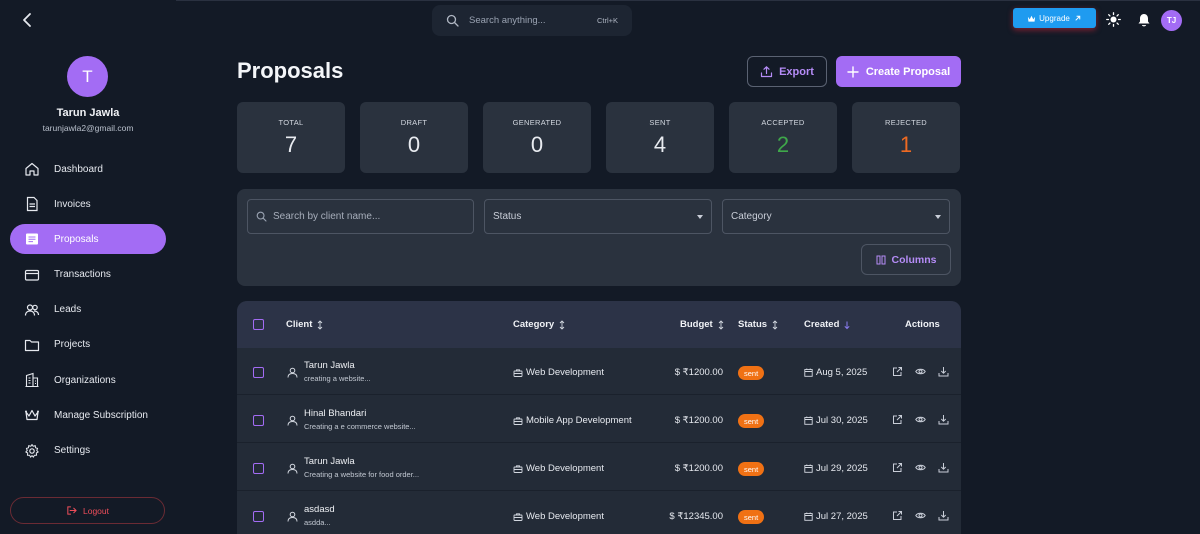 The width and height of the screenshot is (1200, 534). I want to click on profile-name: Tarun Jawla, so click(88, 113).